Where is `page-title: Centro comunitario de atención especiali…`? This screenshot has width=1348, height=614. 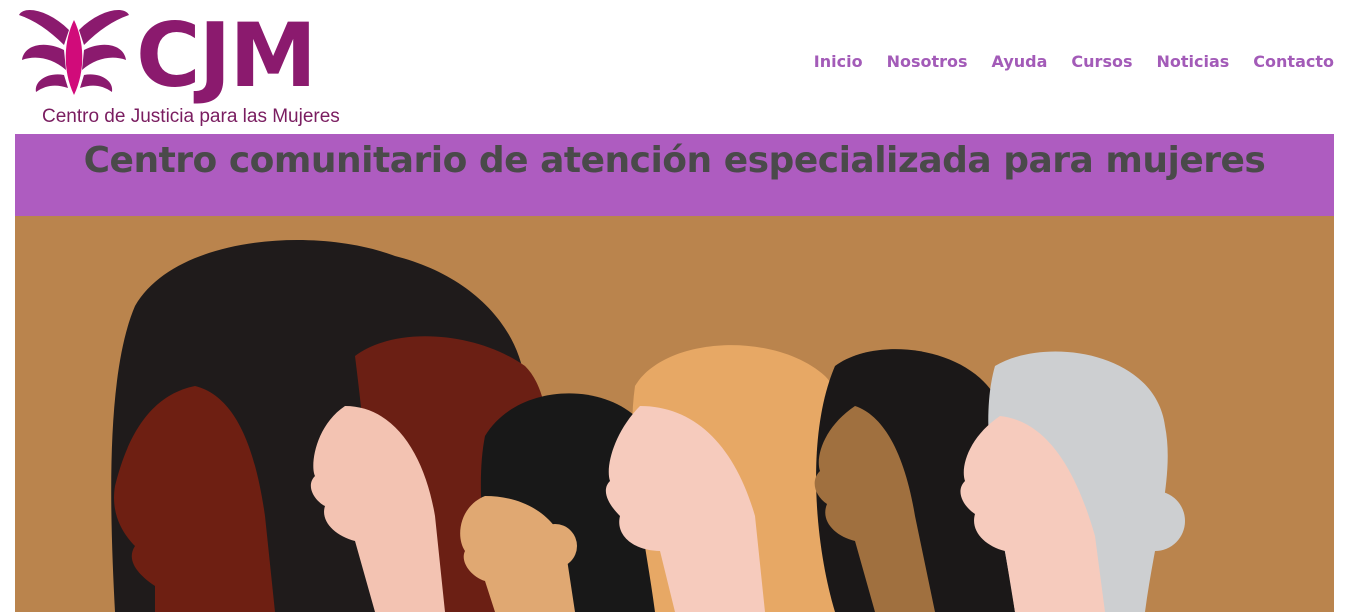 page-title: Centro comunitario de atención especiali… is located at coordinates (674, 160).